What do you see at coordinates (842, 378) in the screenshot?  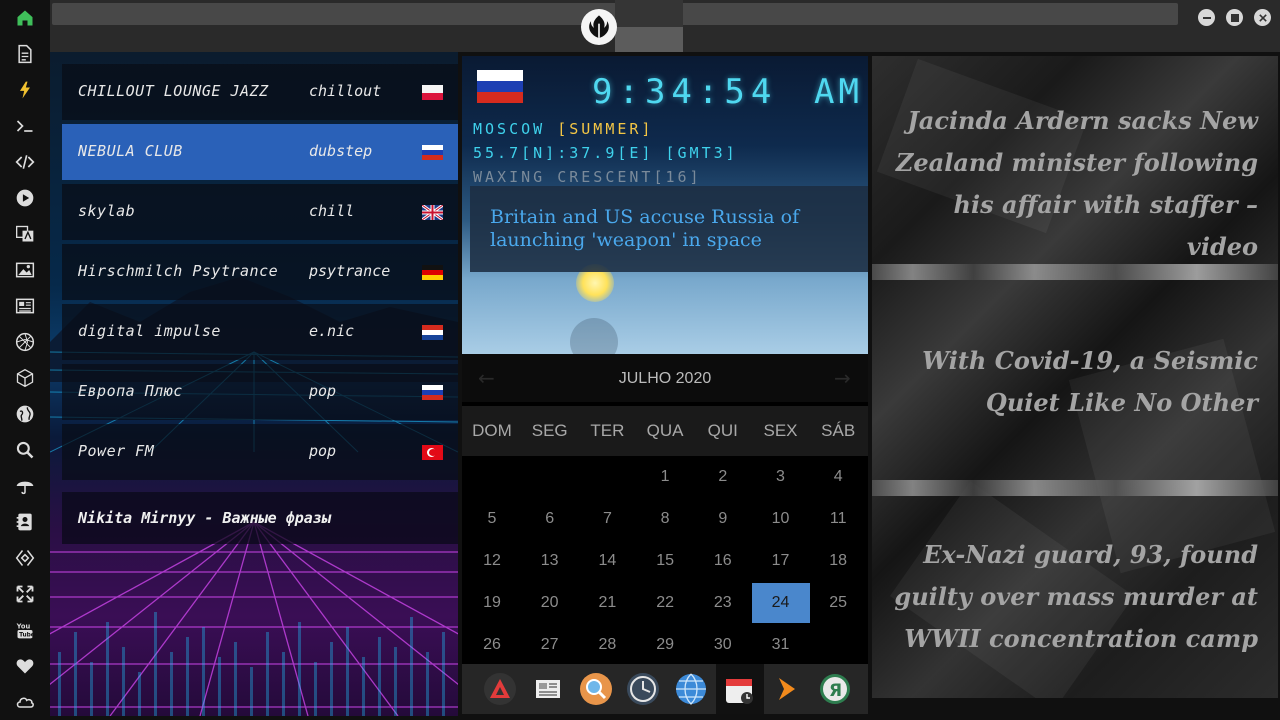 I see `next-month-icon: →` at bounding box center [842, 378].